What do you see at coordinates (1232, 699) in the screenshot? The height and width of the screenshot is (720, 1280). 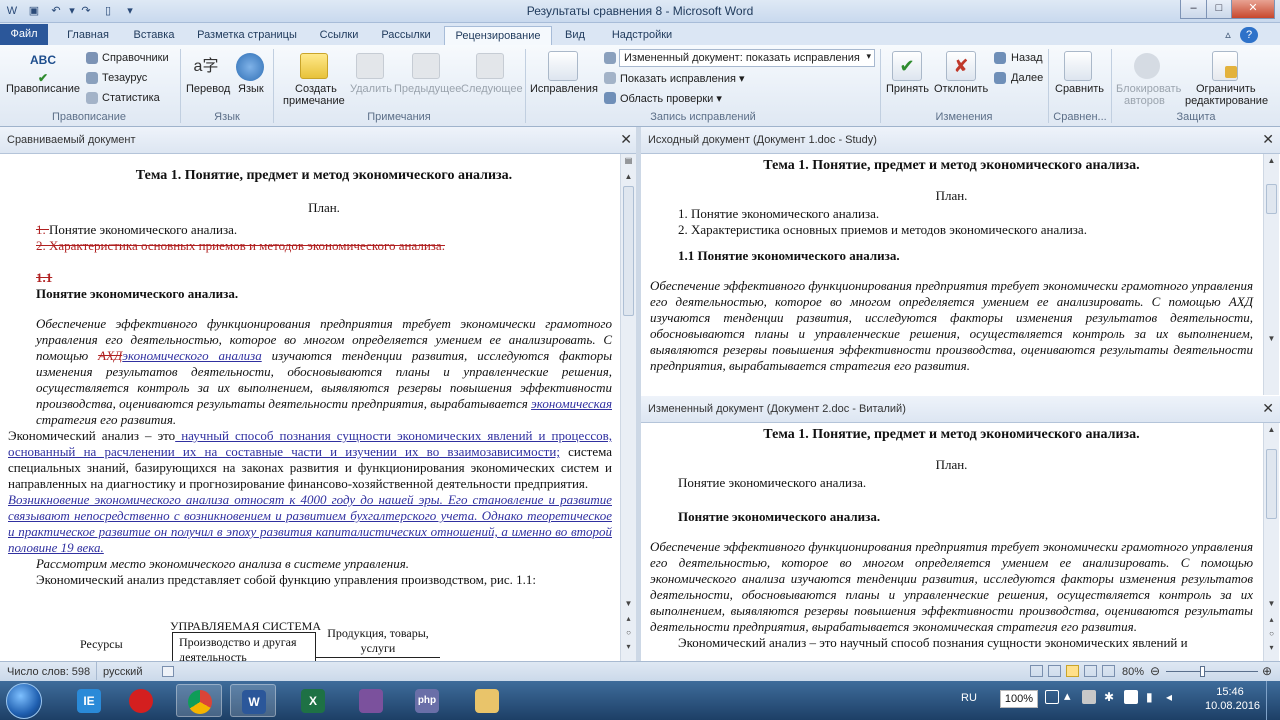 I see `clock: 15:46 10.08.2016` at bounding box center [1232, 699].